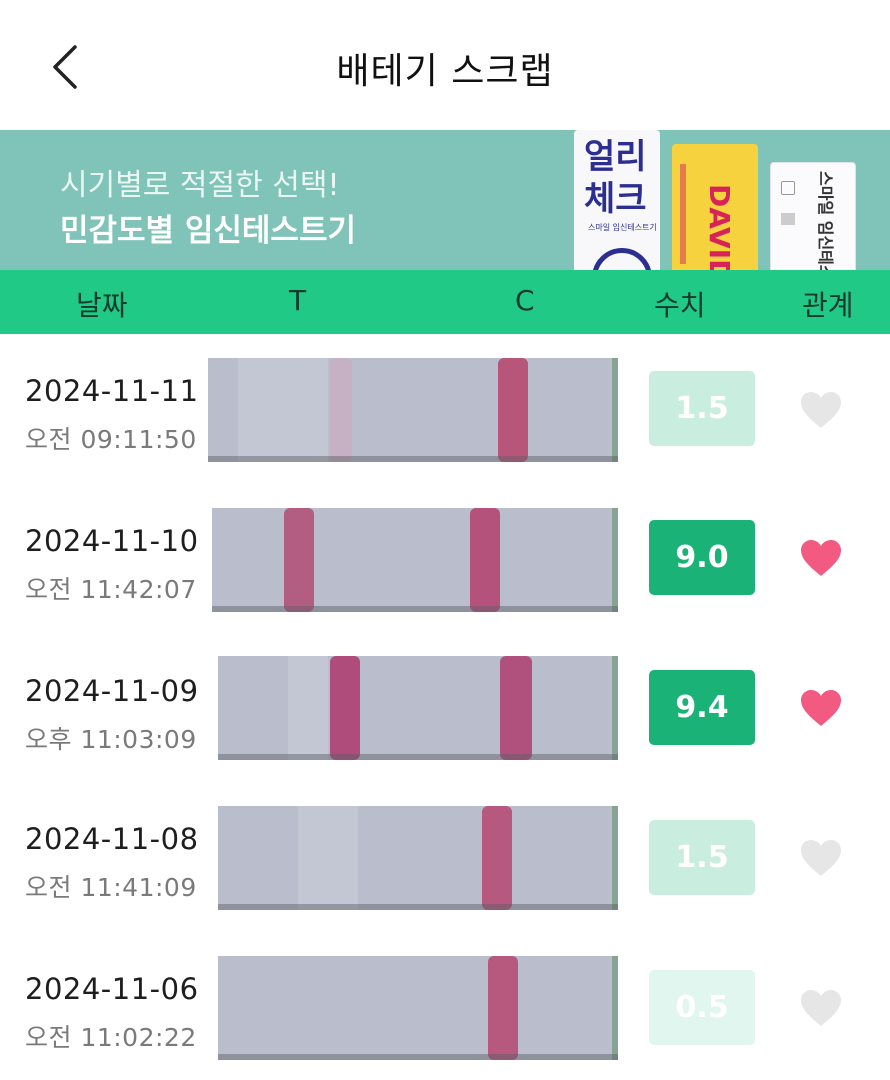  I want to click on product-label: DAVID -SUPE, so click(719, 227).